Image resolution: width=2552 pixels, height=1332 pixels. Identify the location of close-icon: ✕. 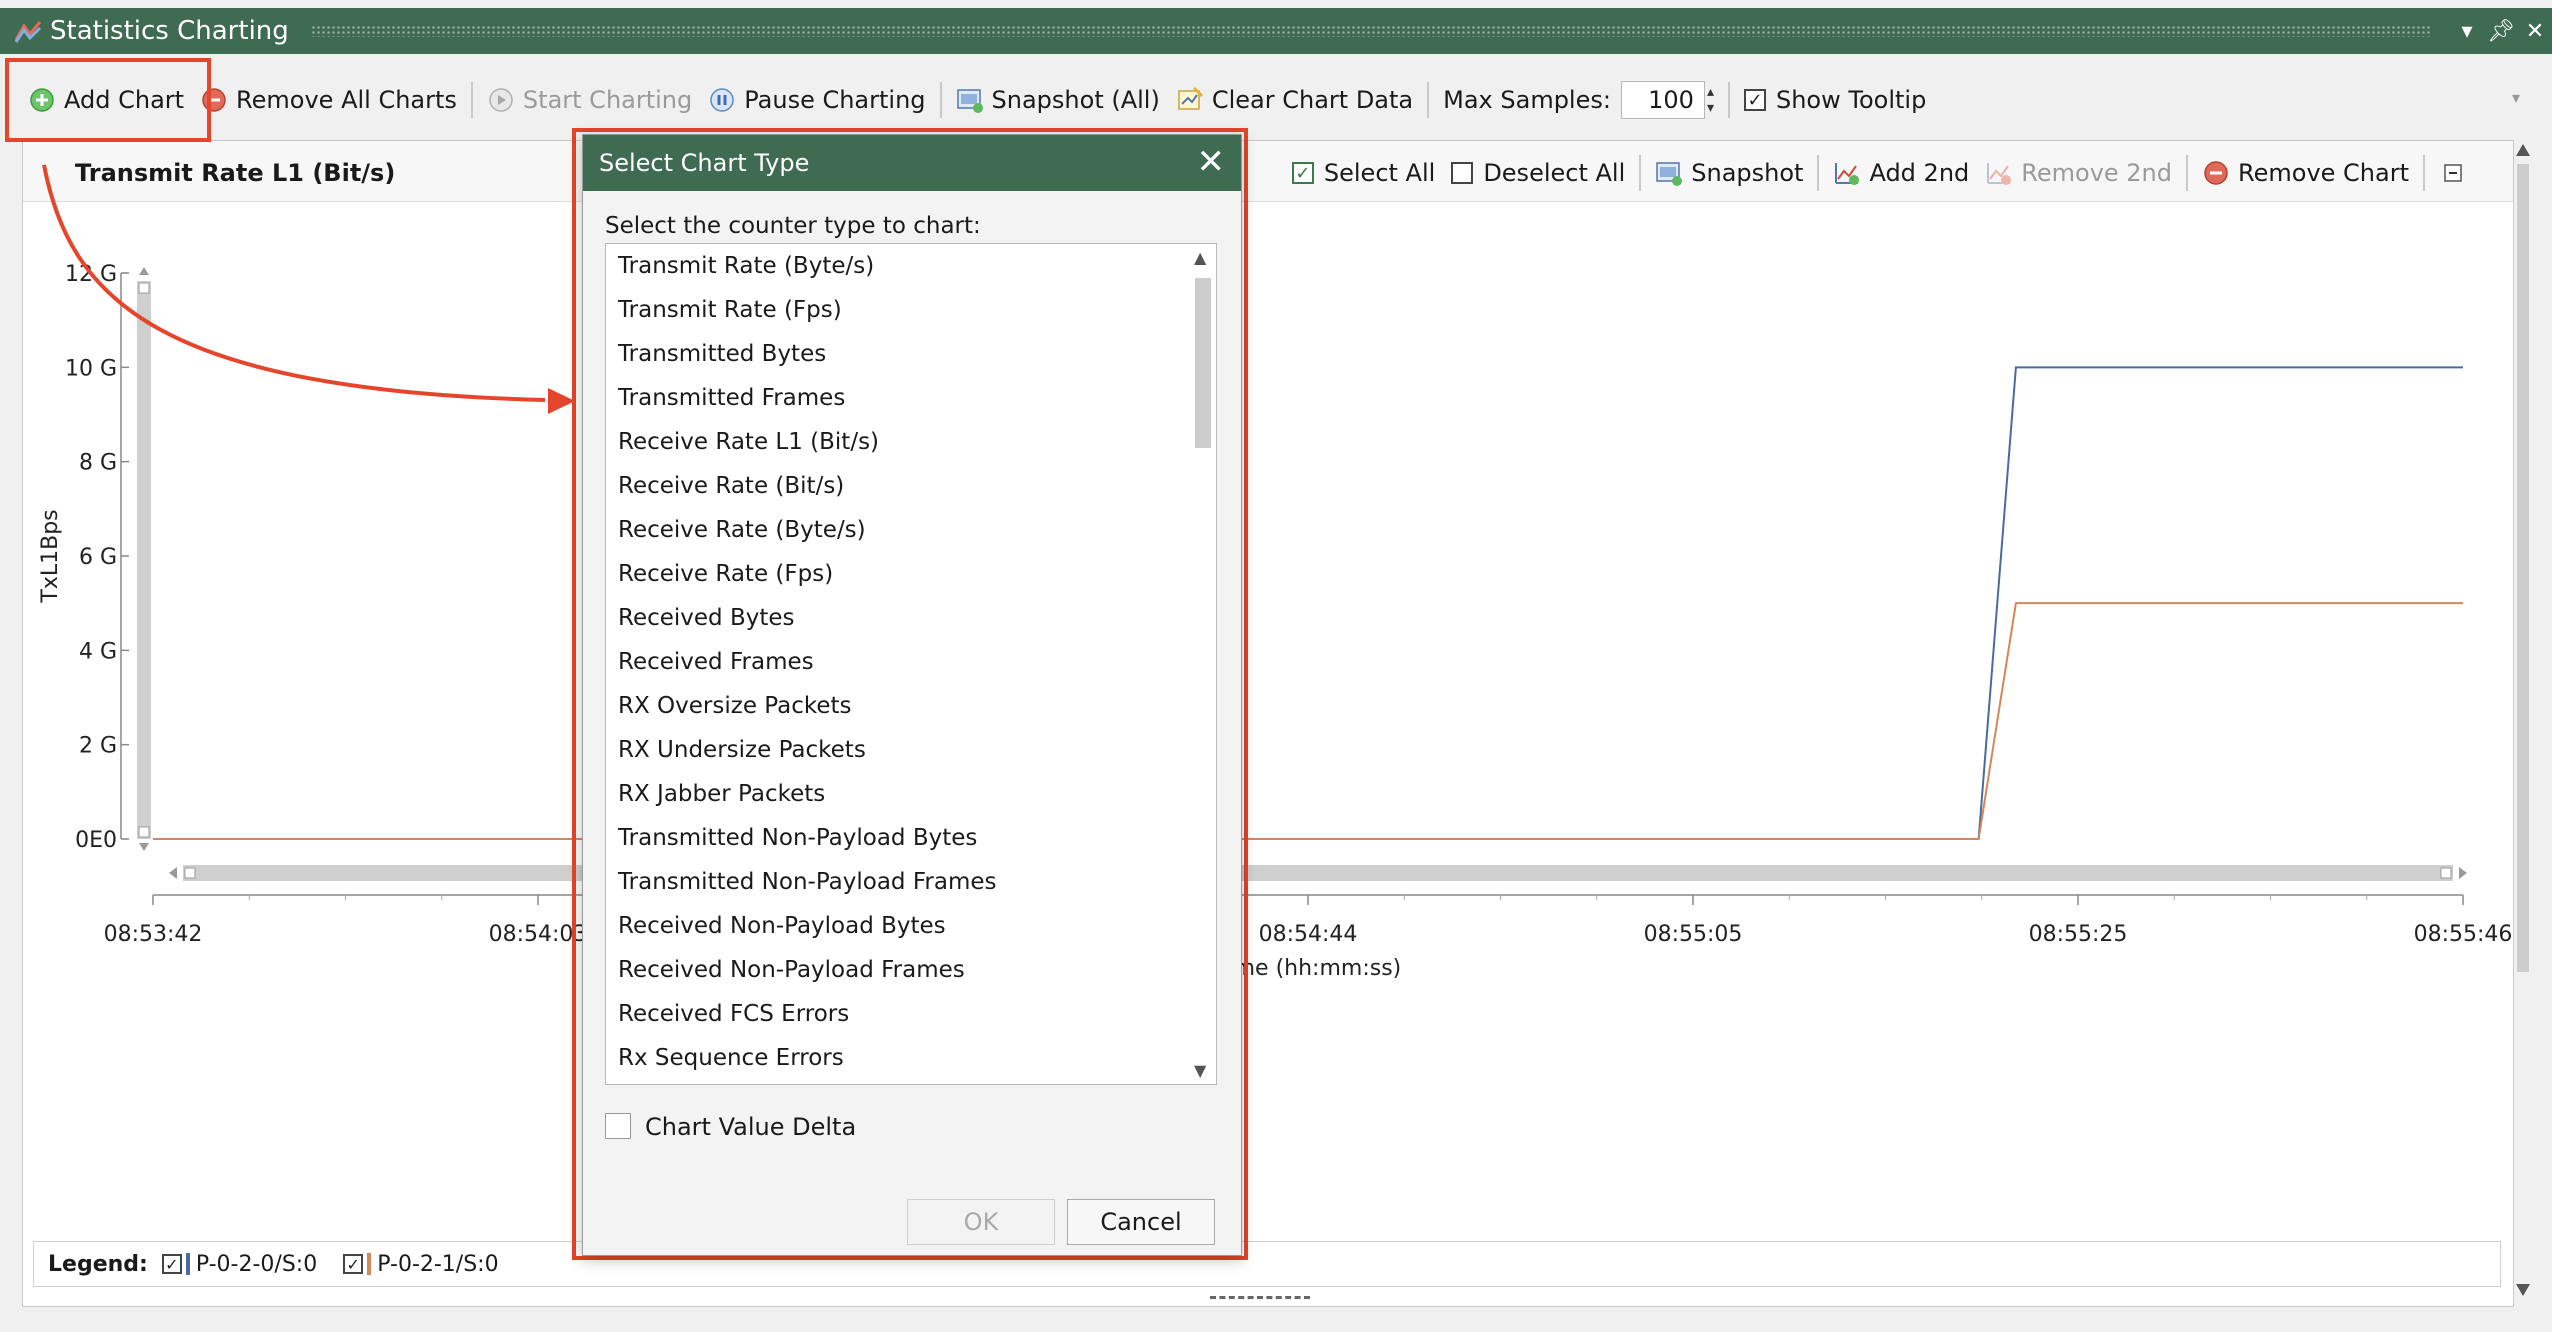
(1211, 162).